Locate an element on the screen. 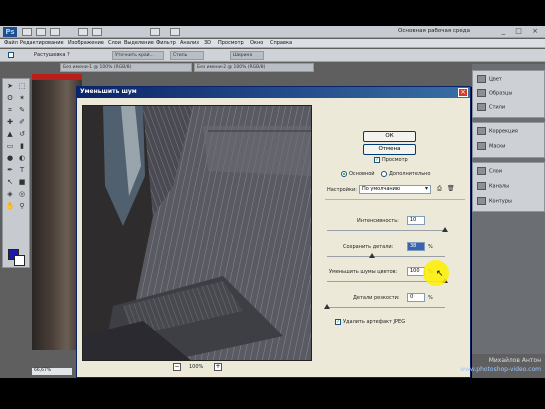  eraser-tool-icon: ▭ is located at coordinates (10, 146).